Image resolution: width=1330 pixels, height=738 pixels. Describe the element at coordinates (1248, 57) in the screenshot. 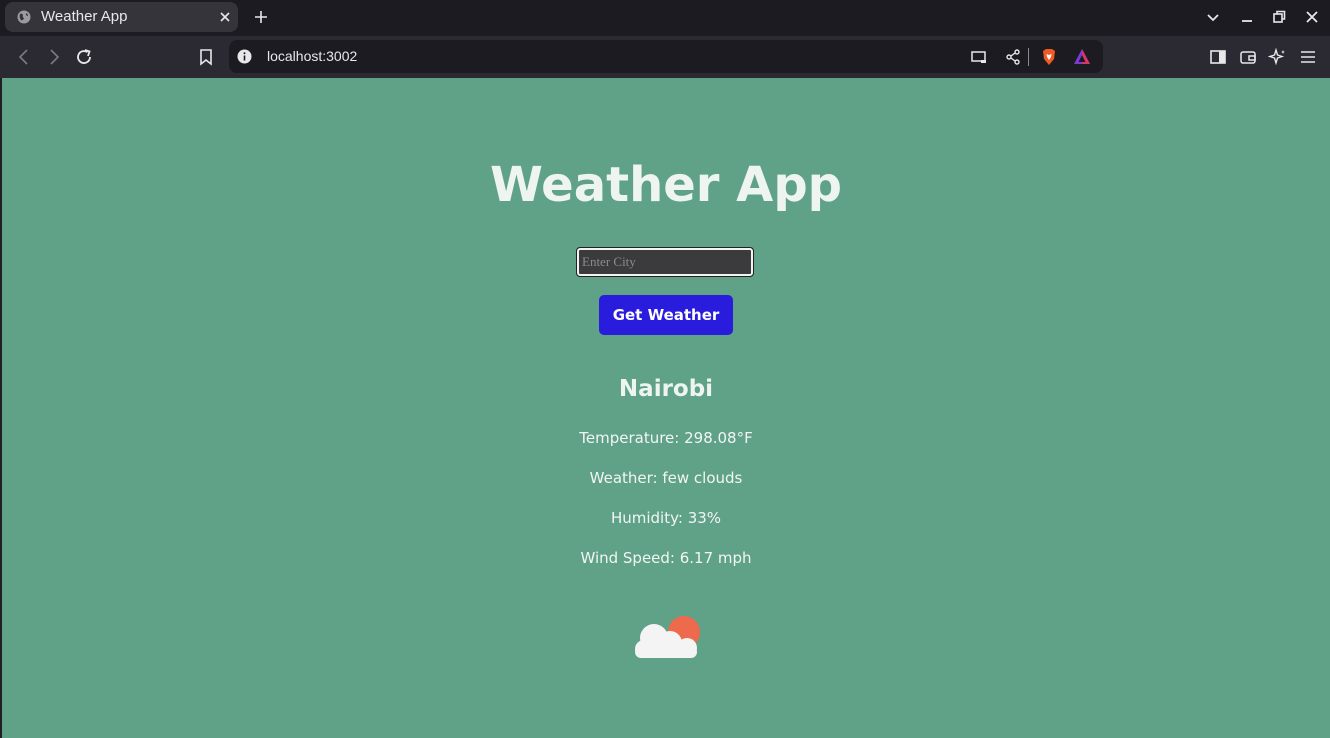

I see `wallet-icon` at that location.